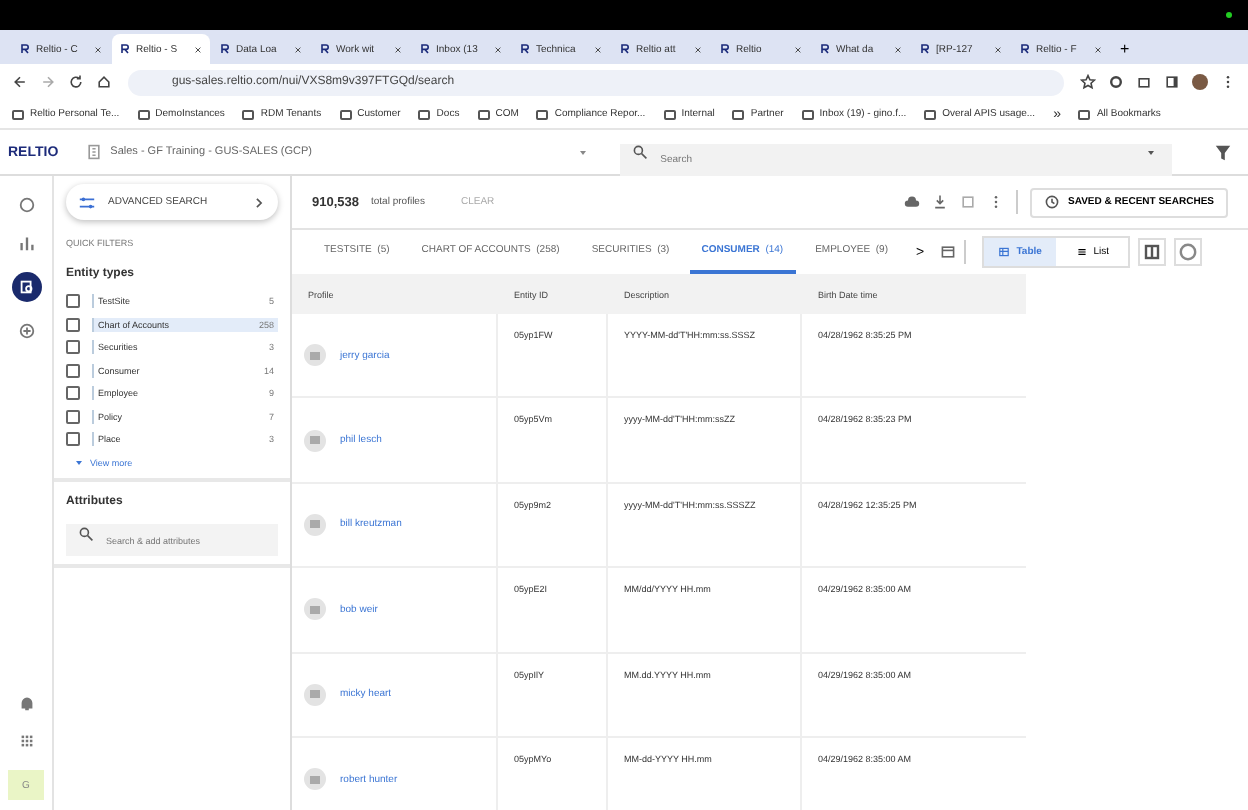  I want to click on add-icon, so click(26, 331).